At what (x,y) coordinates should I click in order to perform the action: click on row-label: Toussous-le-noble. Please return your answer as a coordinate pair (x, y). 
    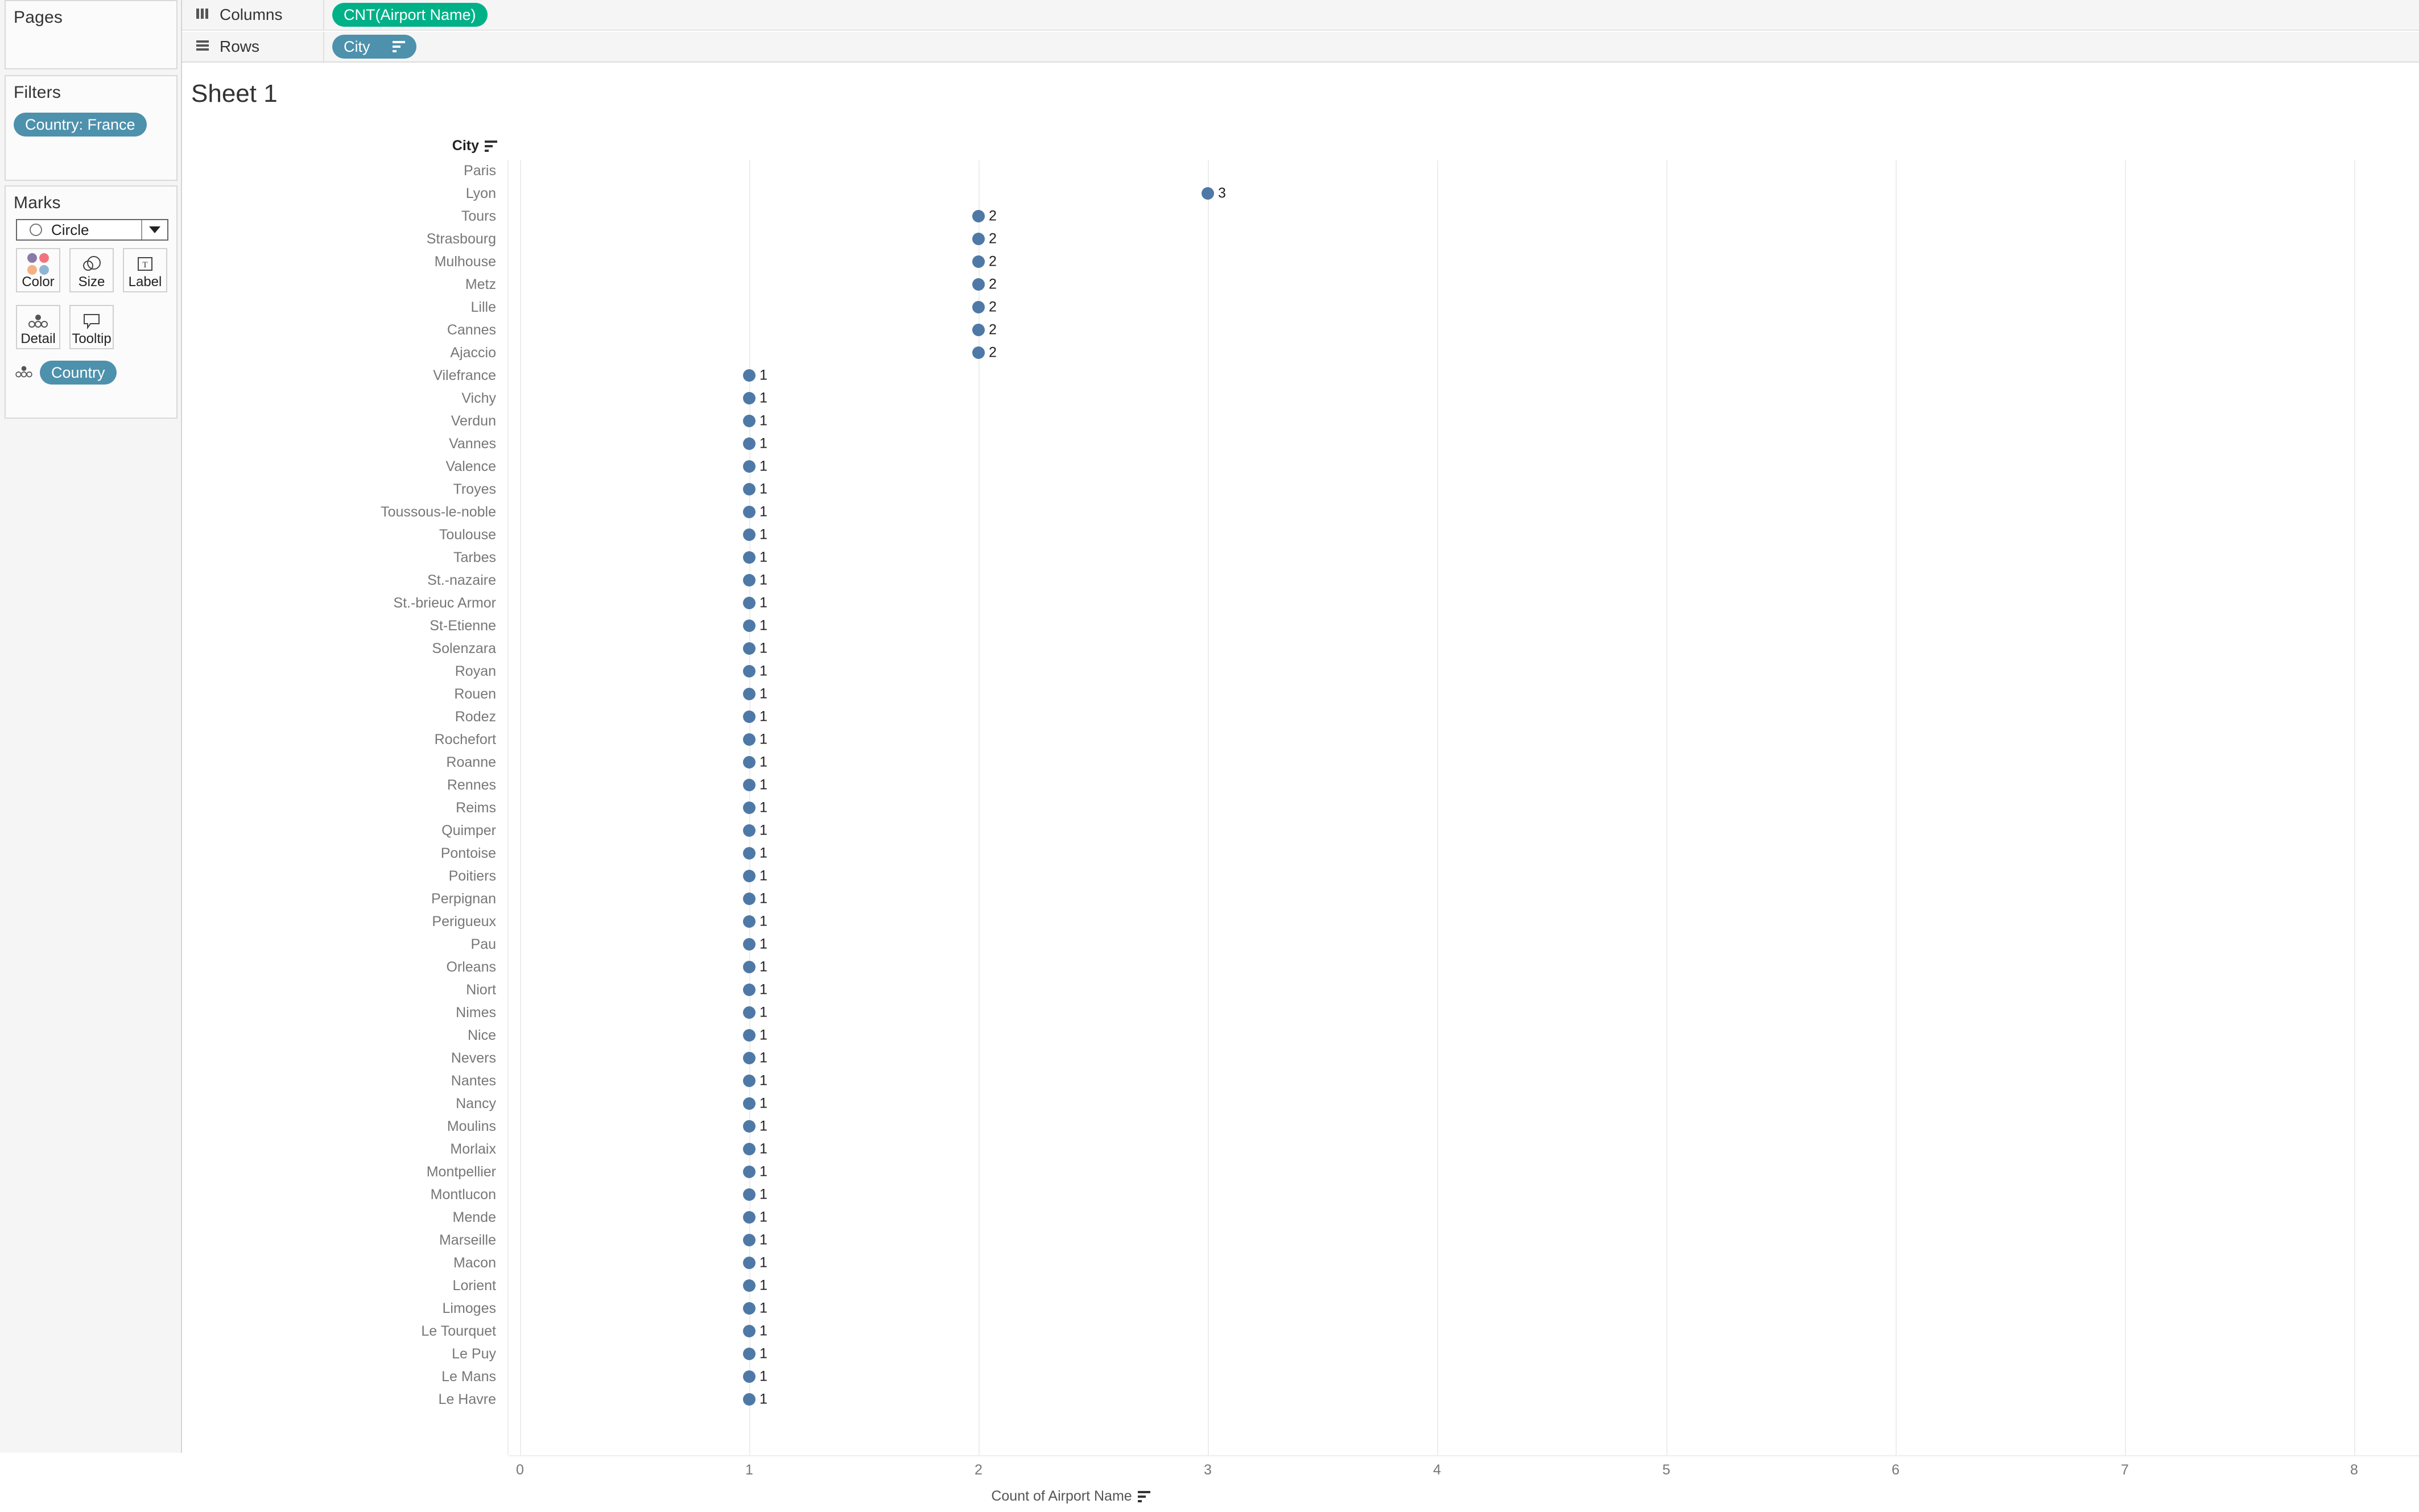
    Looking at the image, I should click on (343, 512).